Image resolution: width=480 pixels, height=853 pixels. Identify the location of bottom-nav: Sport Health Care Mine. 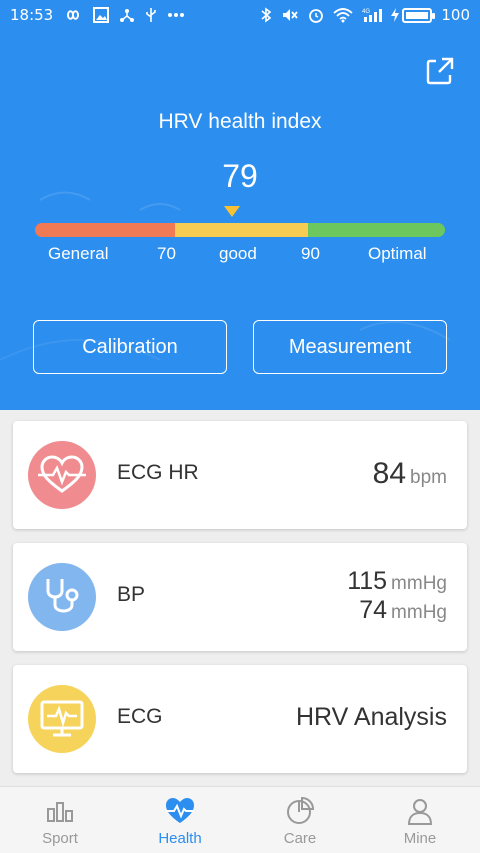
(240, 819).